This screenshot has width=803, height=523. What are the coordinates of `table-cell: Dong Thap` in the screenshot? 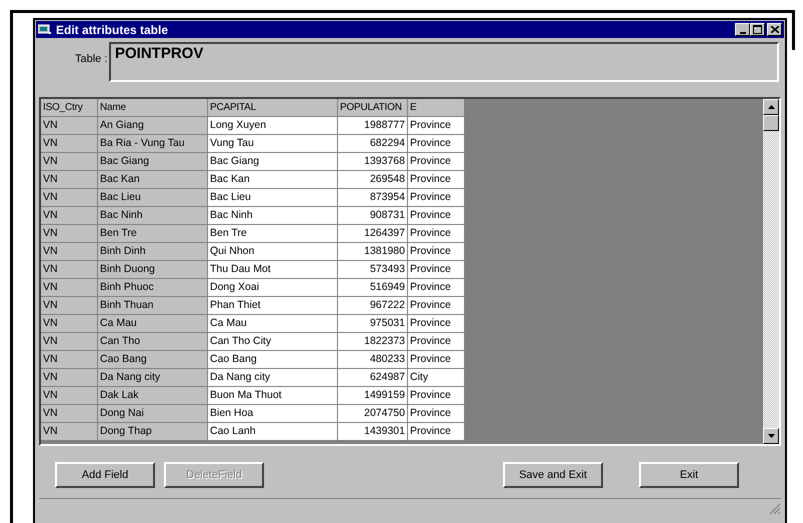 It's located at (153, 432).